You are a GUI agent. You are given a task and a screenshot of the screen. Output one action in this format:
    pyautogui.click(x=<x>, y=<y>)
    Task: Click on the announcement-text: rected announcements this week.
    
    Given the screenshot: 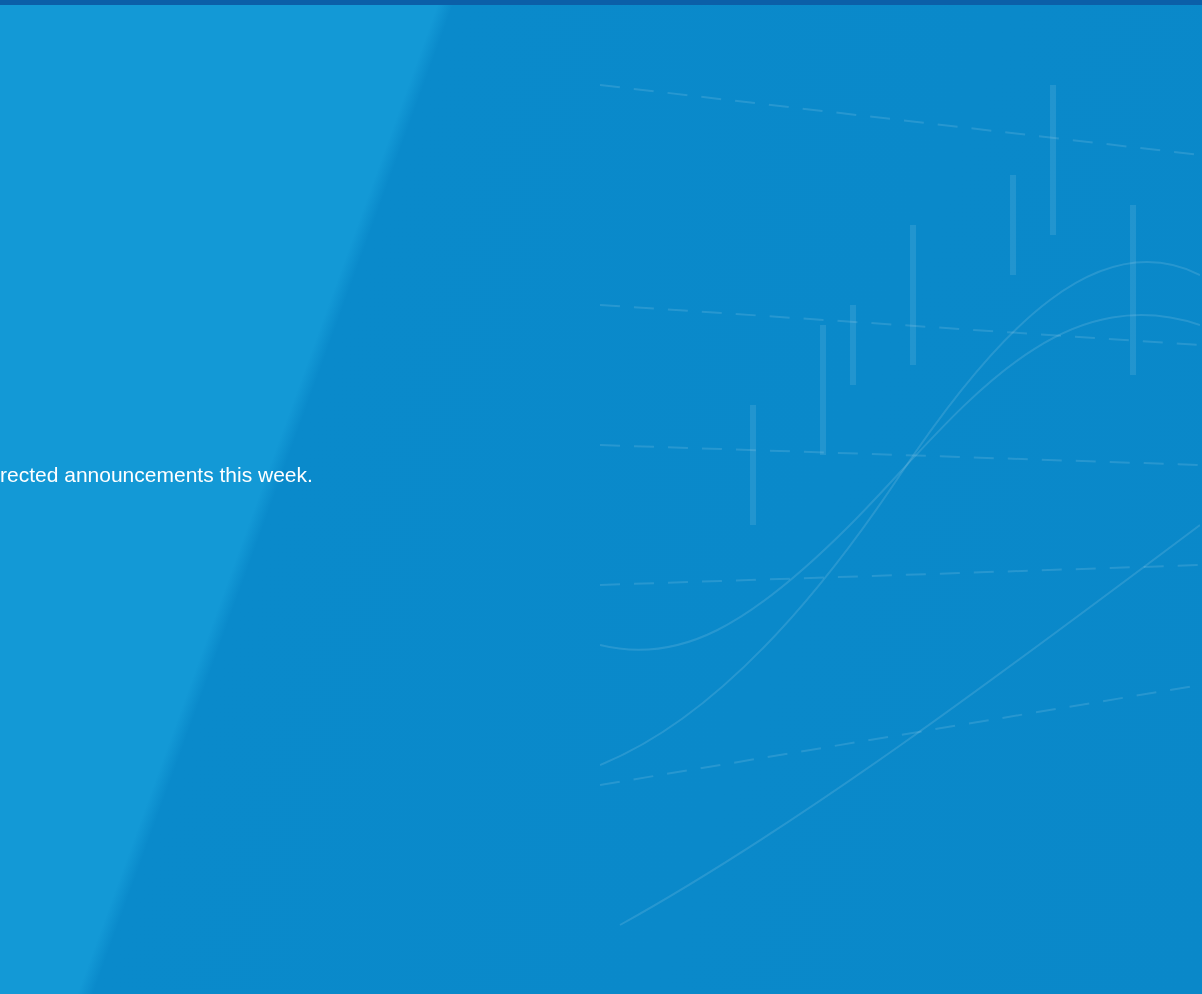 What is the action you would take?
    pyautogui.click(x=157, y=475)
    